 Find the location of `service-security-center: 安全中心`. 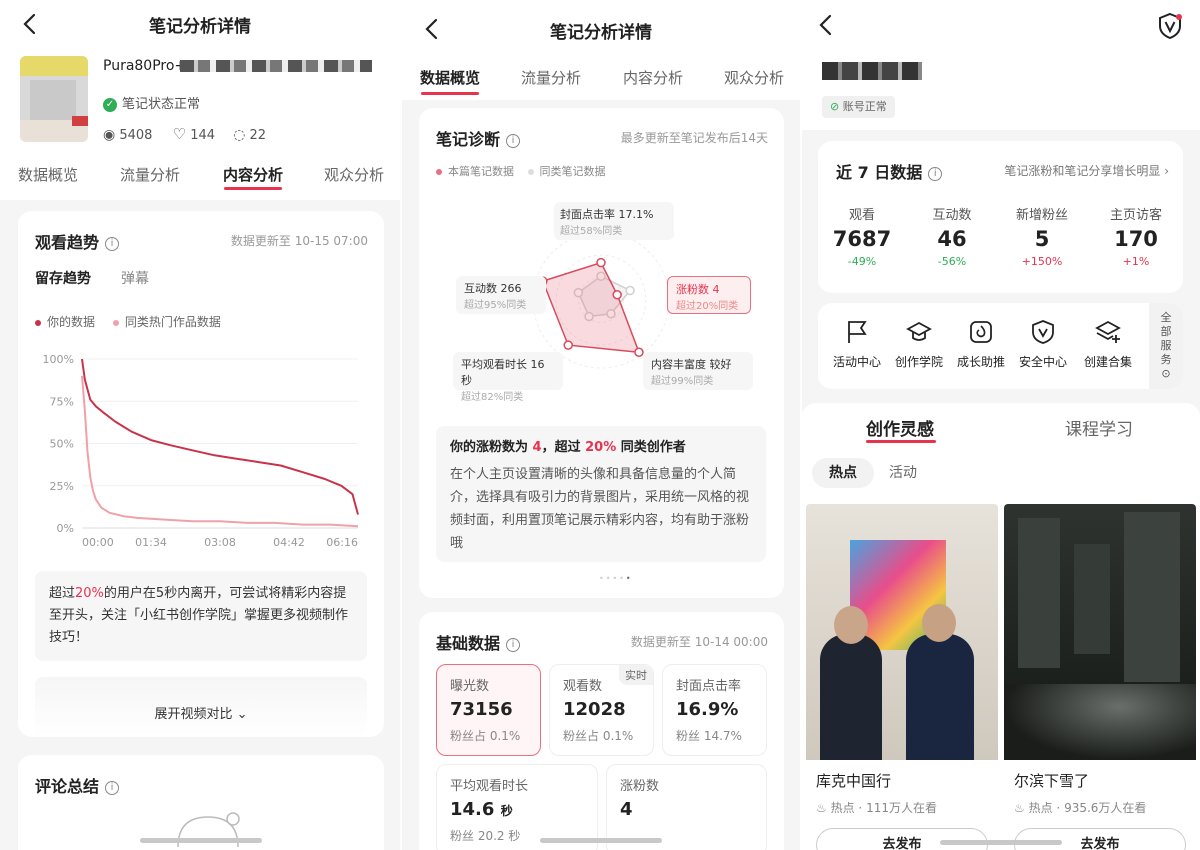

service-security-center: 安全中心 is located at coordinates (1043, 344).